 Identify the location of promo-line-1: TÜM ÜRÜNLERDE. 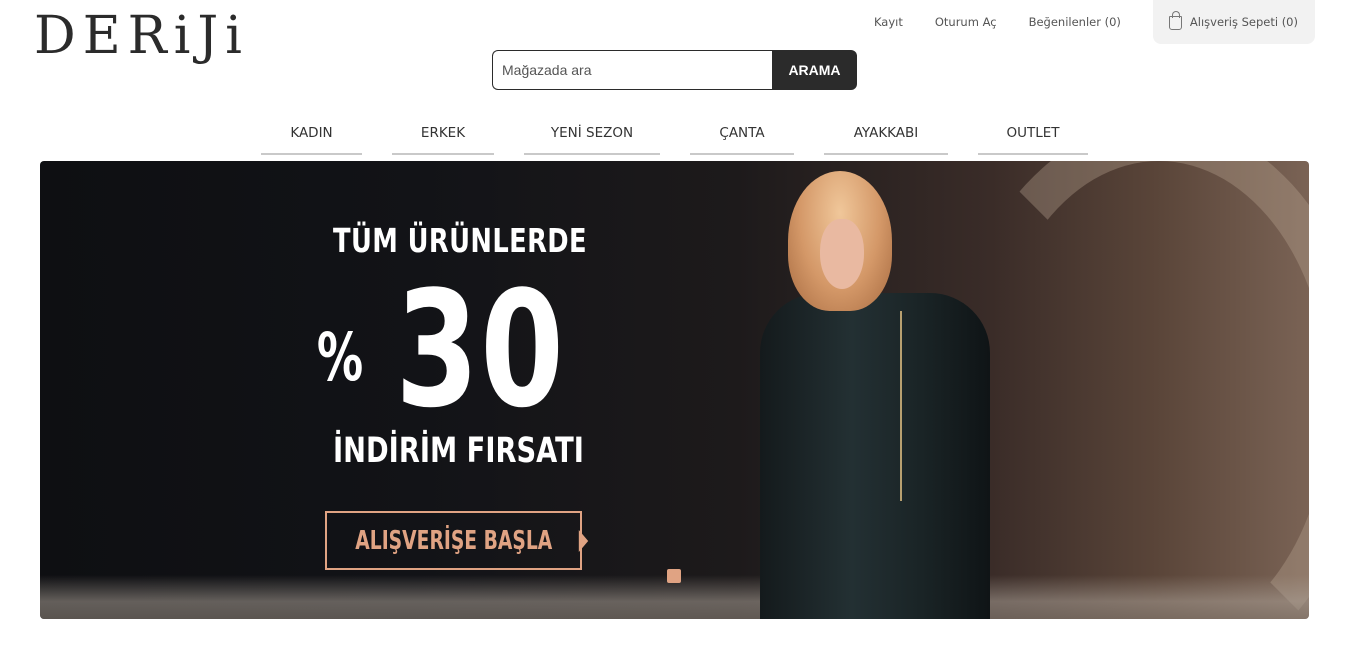
(460, 240).